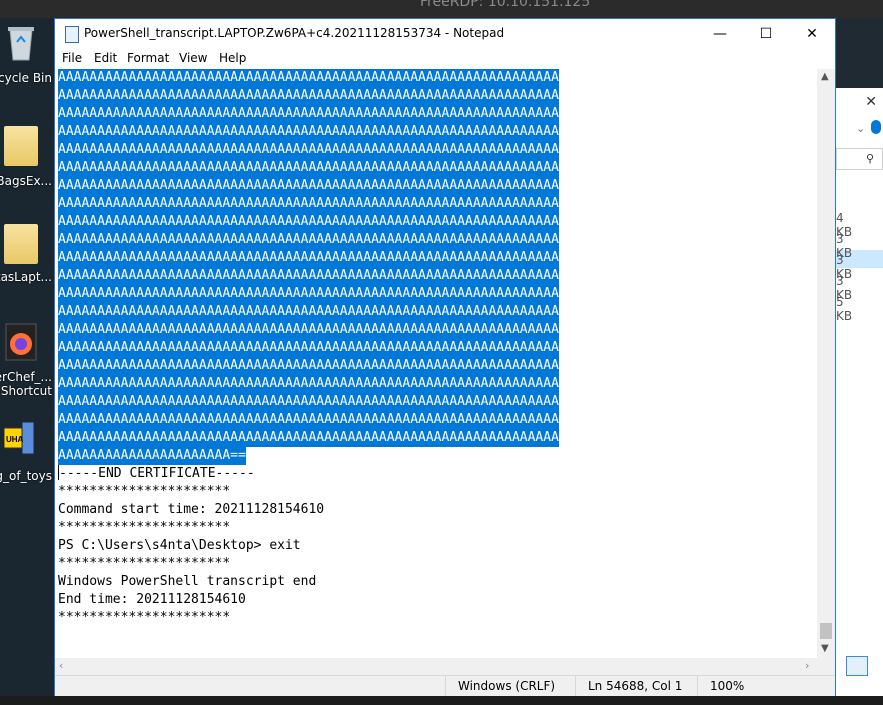  Describe the element at coordinates (859, 159) in the screenshot. I see `search-input: ⚲` at that location.